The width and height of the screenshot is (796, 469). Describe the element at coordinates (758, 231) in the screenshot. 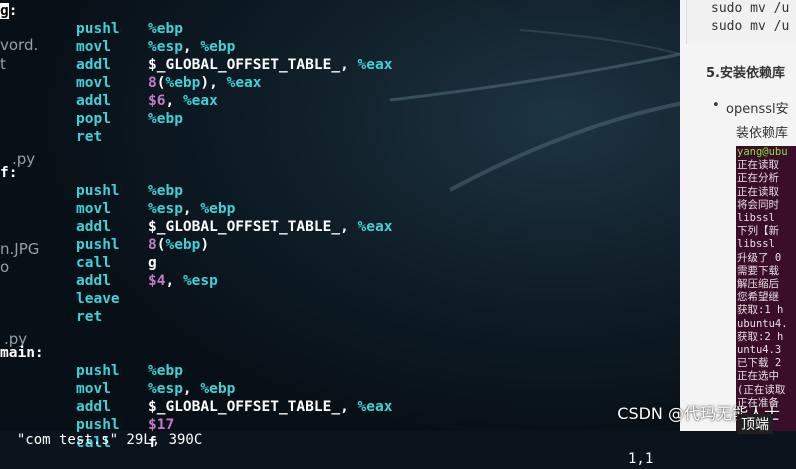

I see `terminal-line: 下列【新` at that location.